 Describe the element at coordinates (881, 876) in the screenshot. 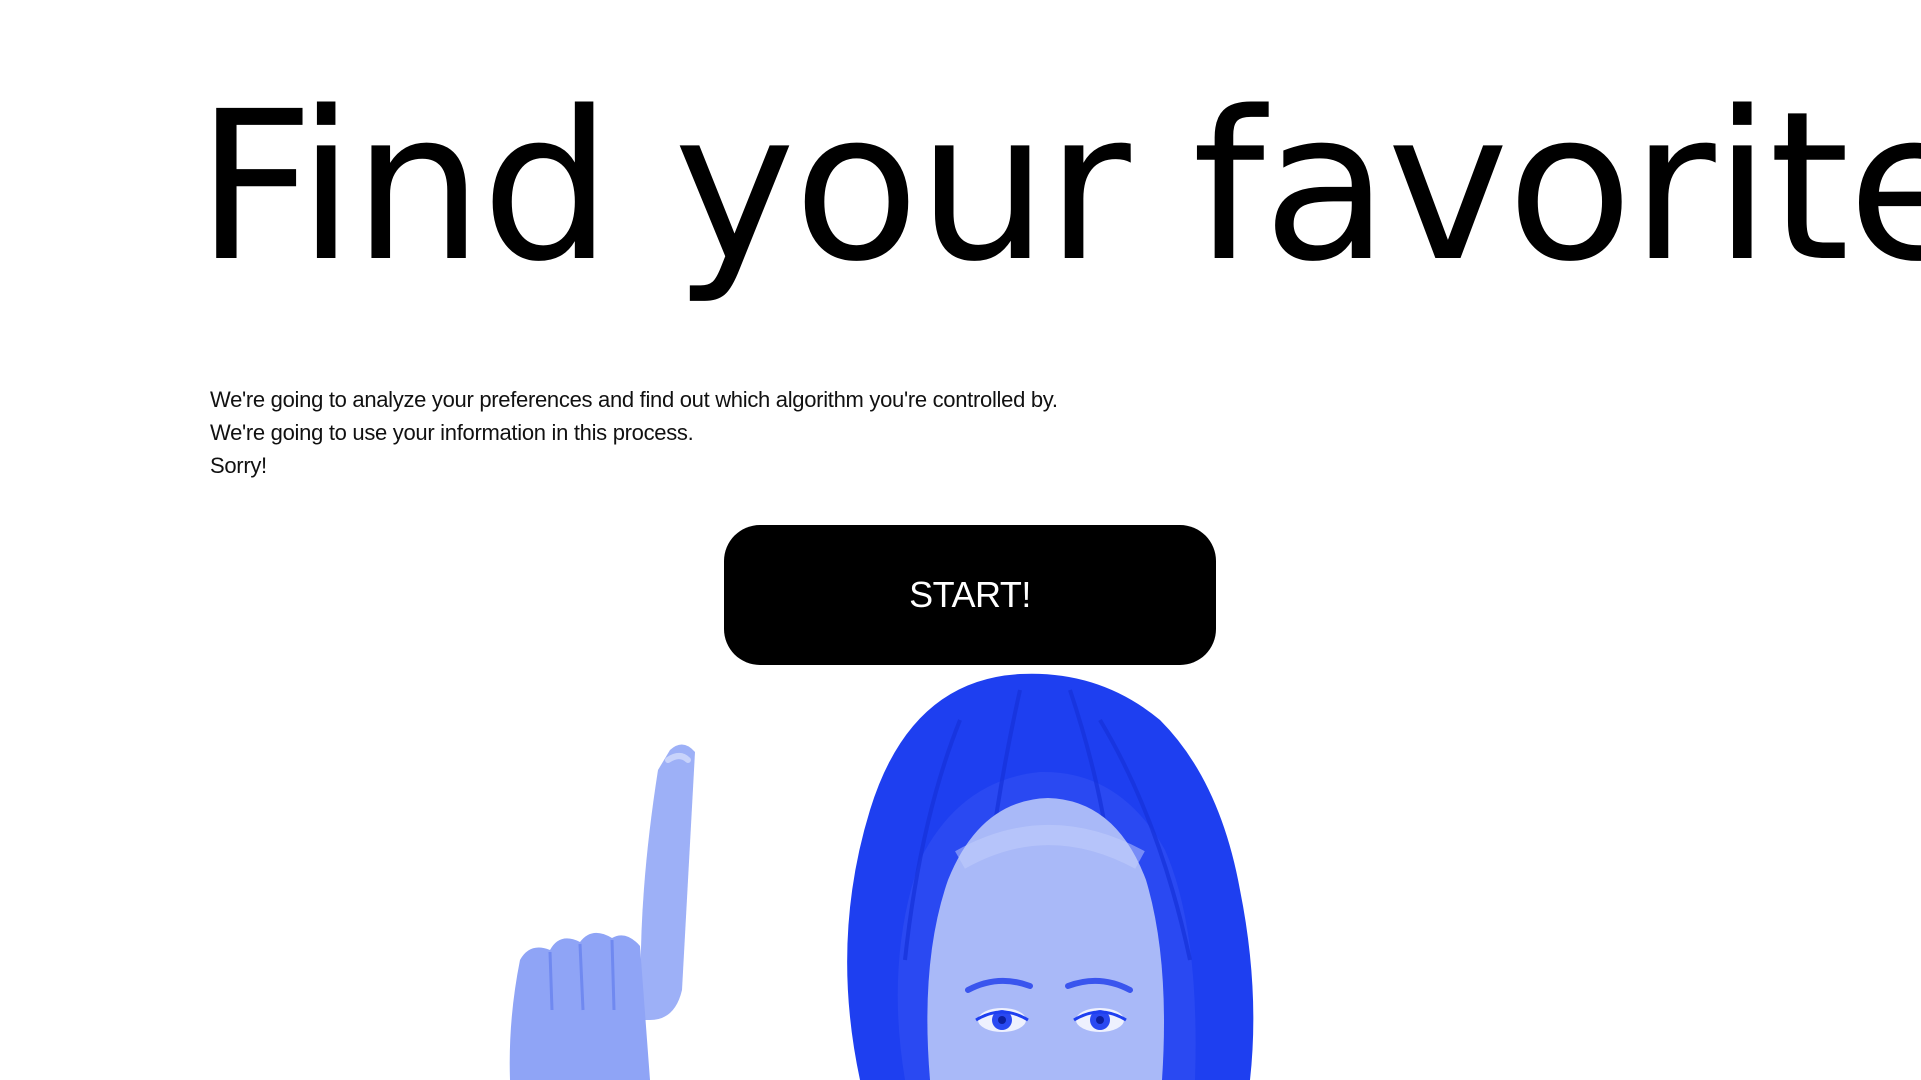

I see `woman-pointing-illustration` at that location.